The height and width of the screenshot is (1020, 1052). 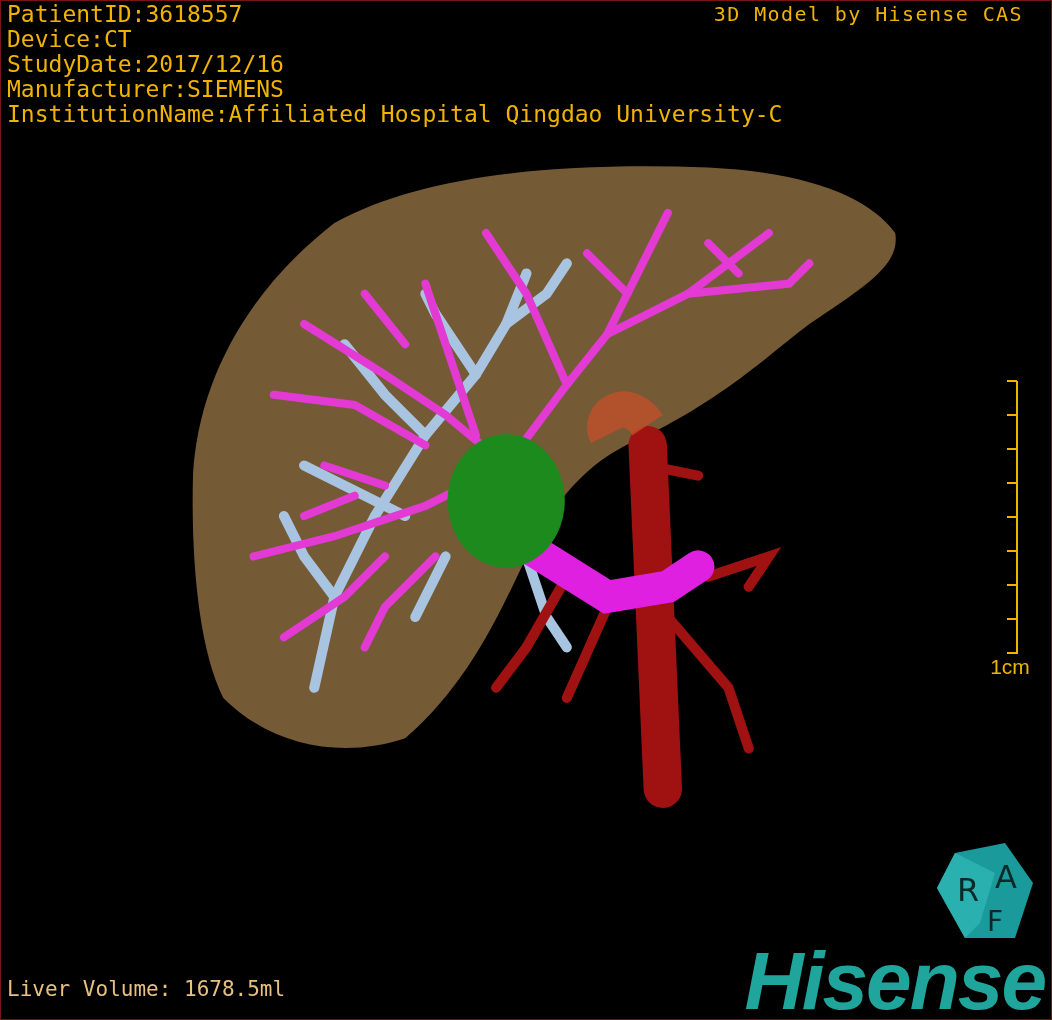 What do you see at coordinates (868, 14) in the screenshot?
I see `model-credit: 3D Model by Hisense CAS` at bounding box center [868, 14].